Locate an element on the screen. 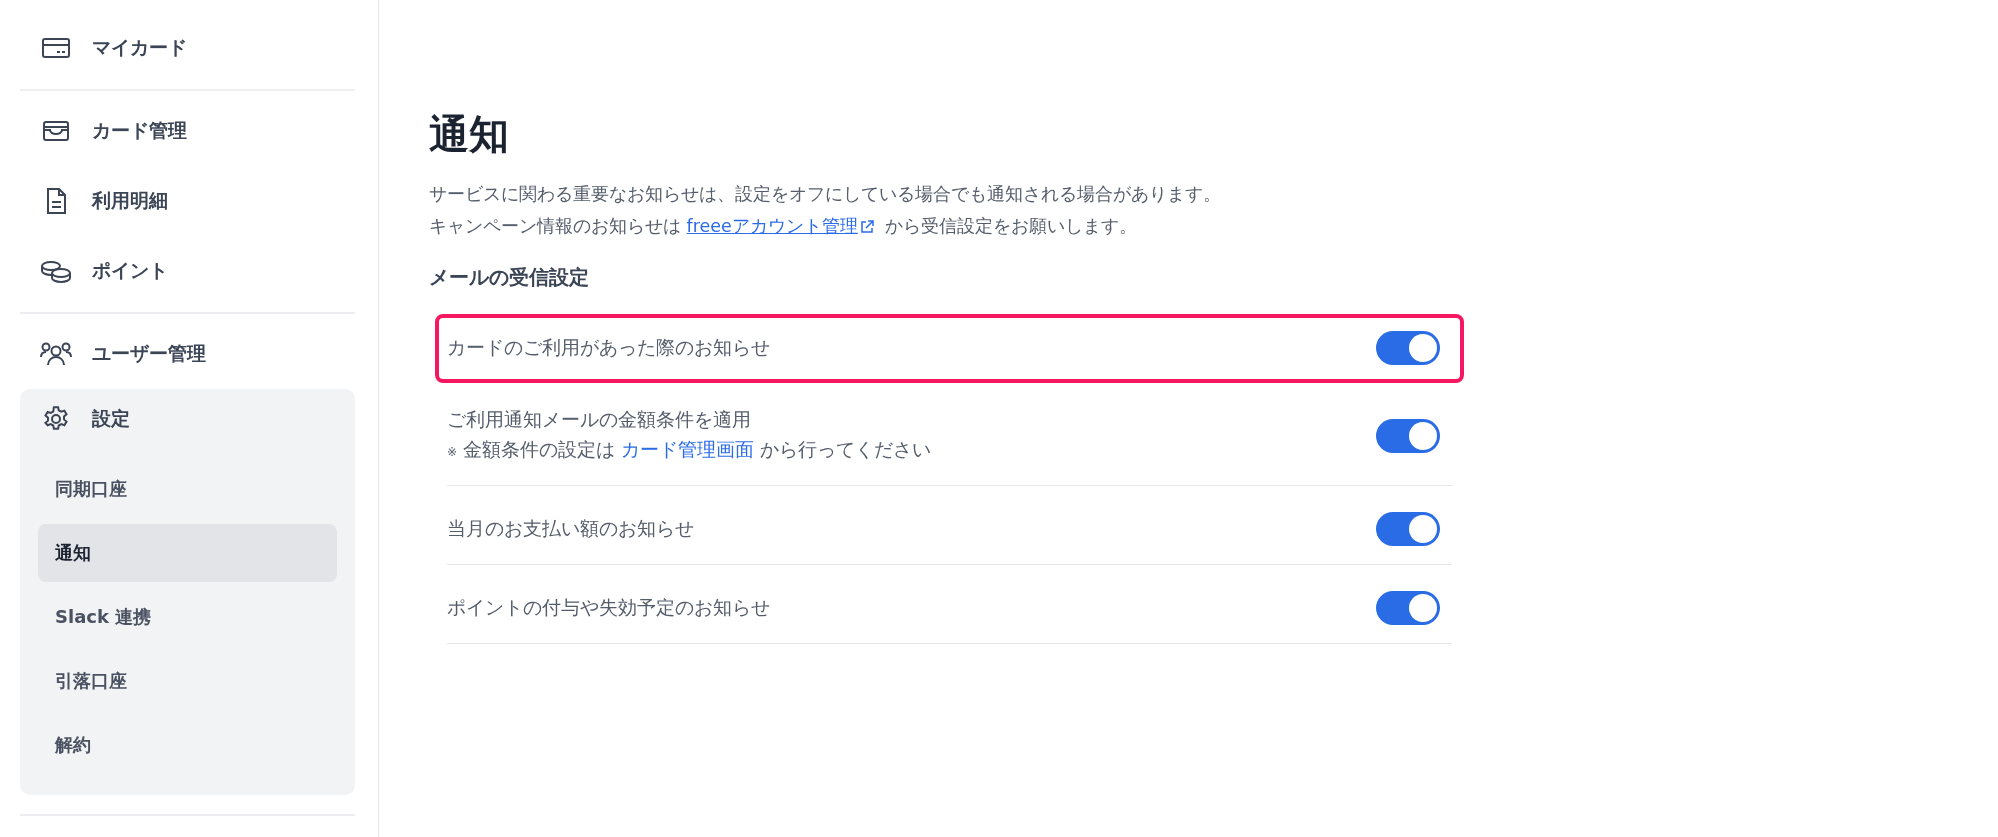 The height and width of the screenshot is (837, 1998). wallet-icon is located at coordinates (56, 131).